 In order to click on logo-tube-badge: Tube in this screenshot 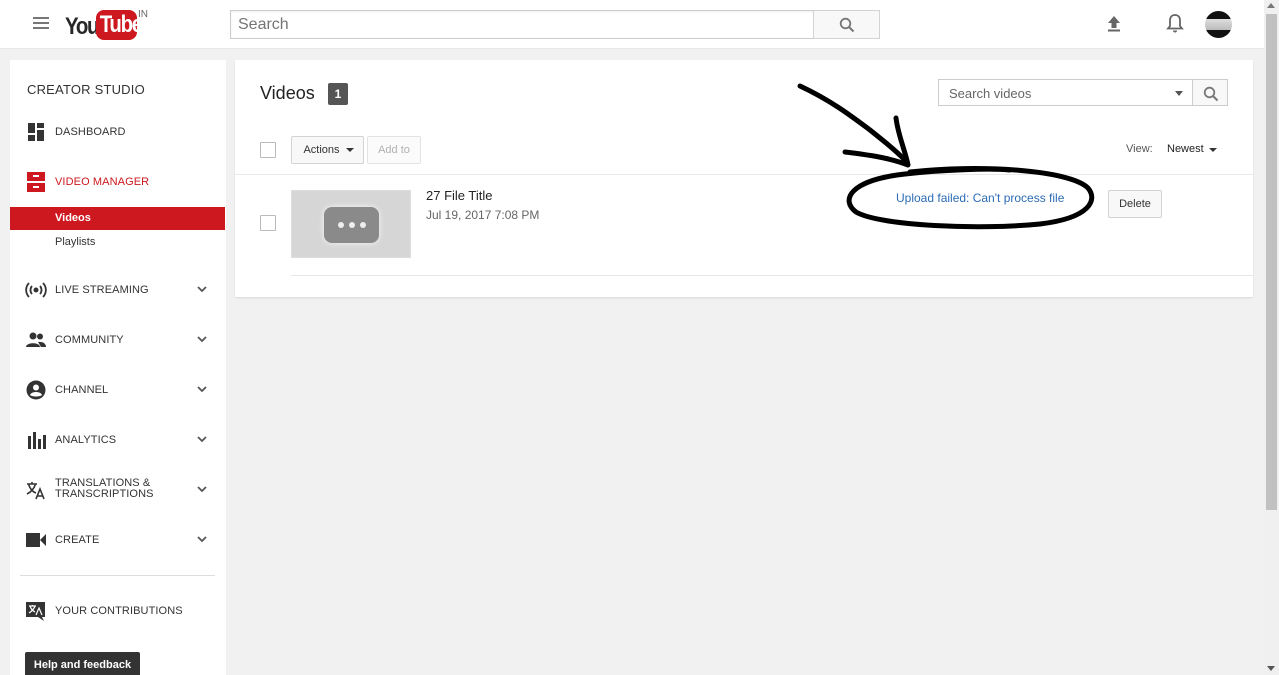, I will do `click(119, 25)`.